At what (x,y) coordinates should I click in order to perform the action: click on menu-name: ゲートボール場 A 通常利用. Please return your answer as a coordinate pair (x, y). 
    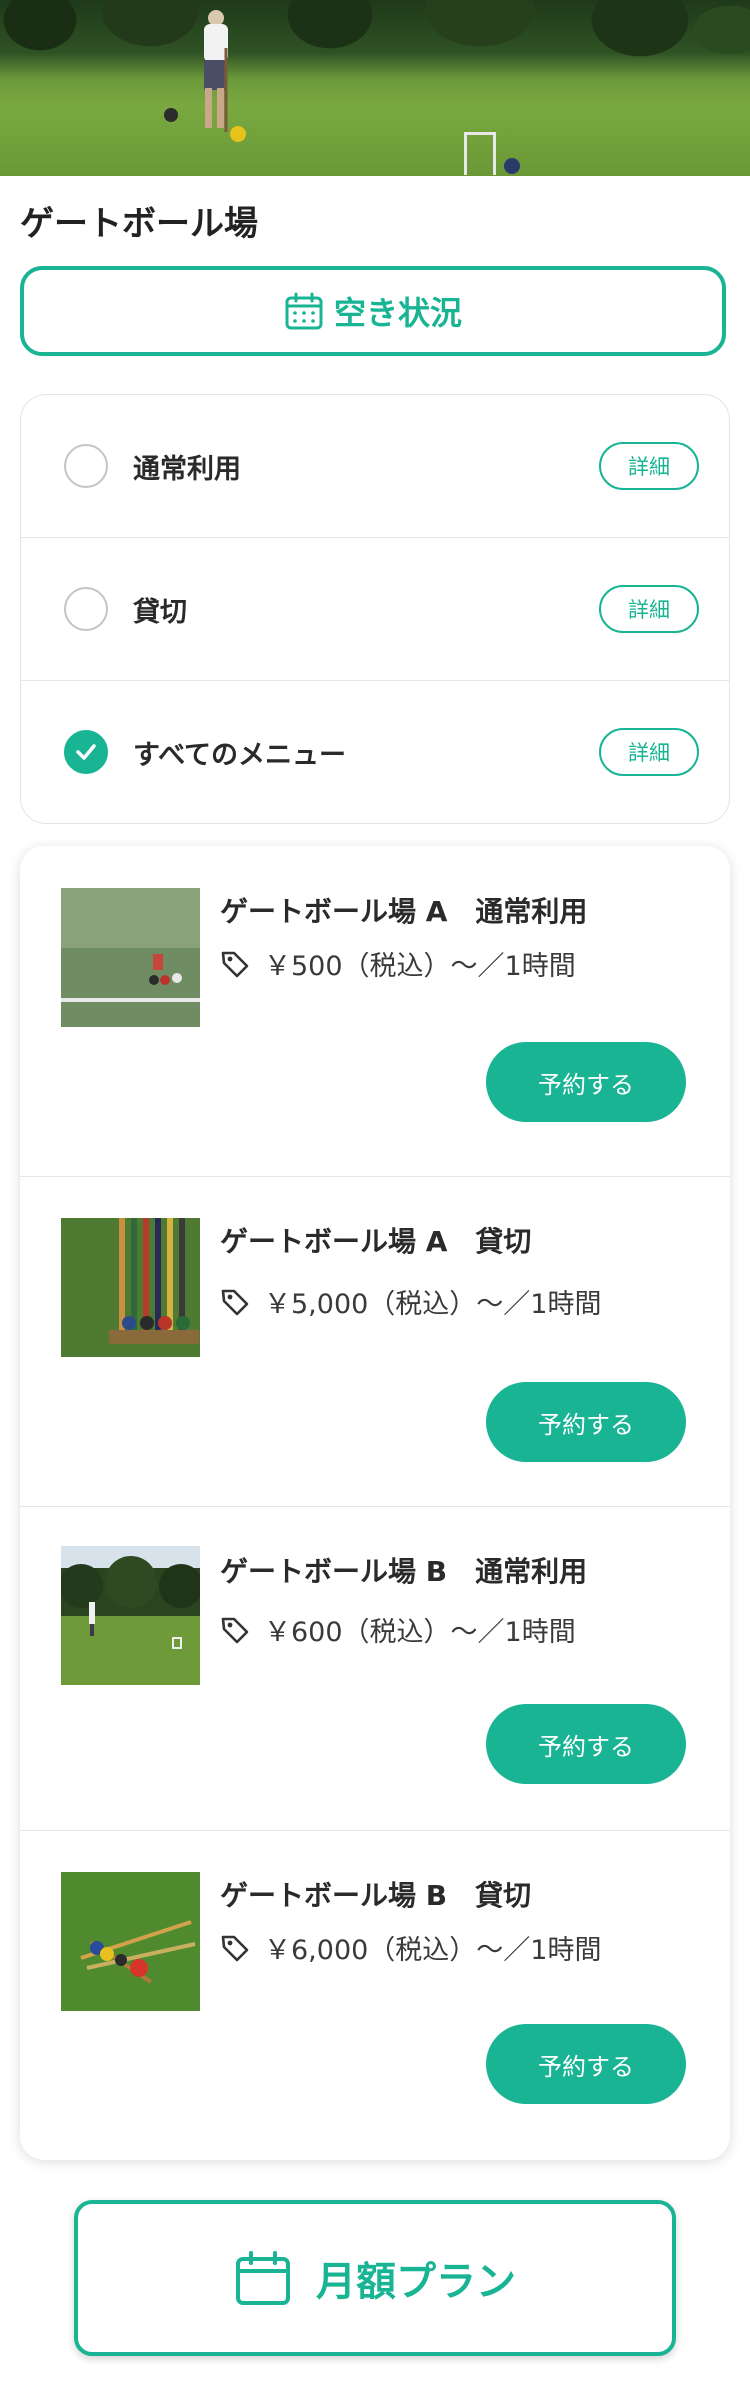
    Looking at the image, I should click on (404, 911).